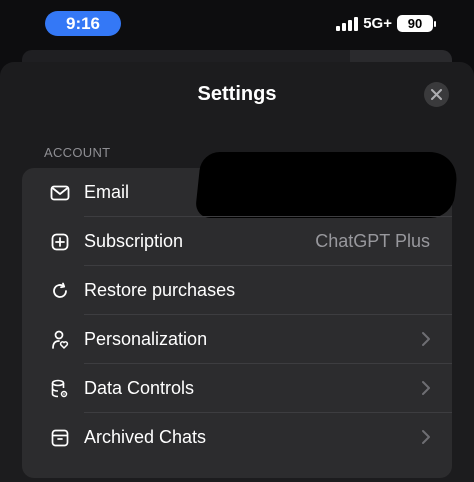 The width and height of the screenshot is (474, 482). I want to click on row-subscription: Subscription ChatGPT Plus, so click(237, 241).